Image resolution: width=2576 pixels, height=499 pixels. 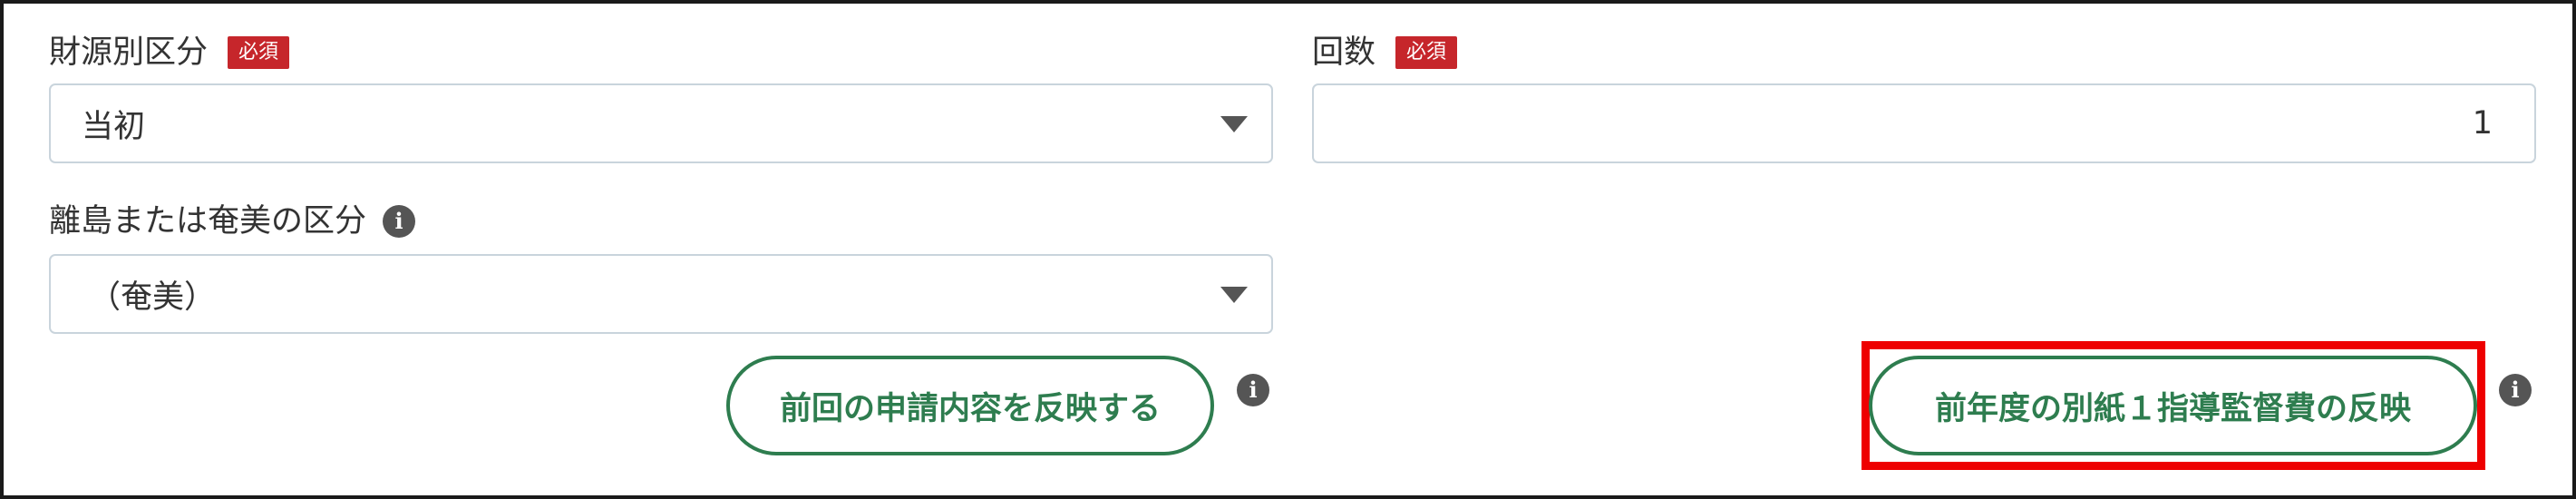 I want to click on reflect-last-year-supervision-cost-label: 前年度の別紙１指導監督費の反映, so click(x=2172, y=408).